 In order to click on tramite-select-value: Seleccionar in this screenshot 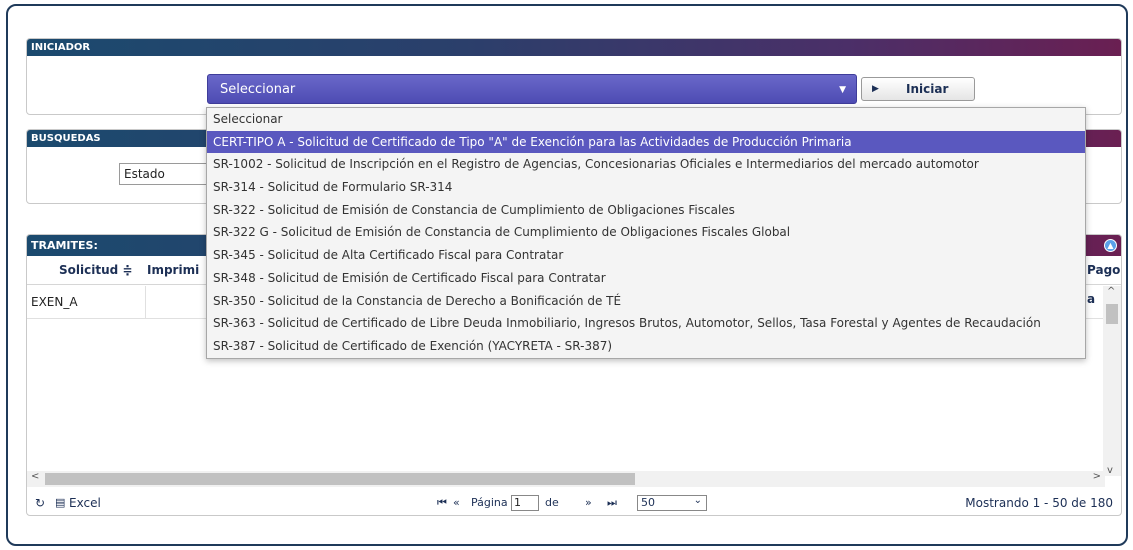, I will do `click(258, 89)`.